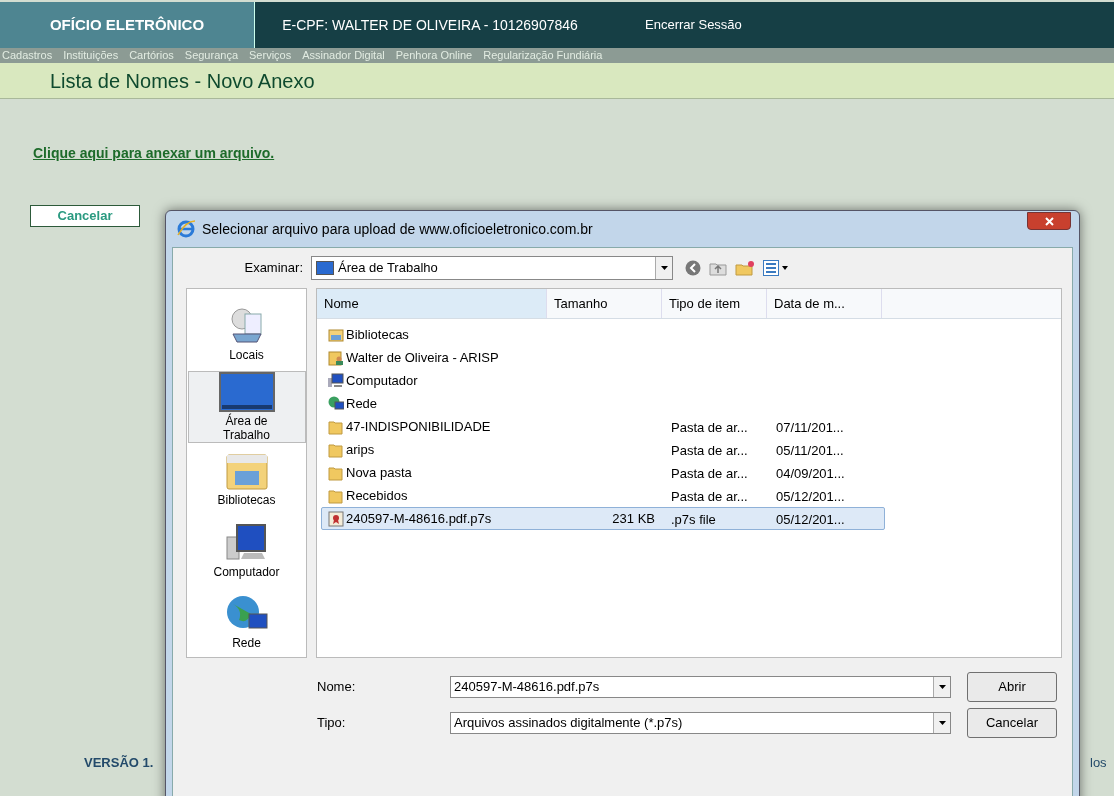  I want to click on column-header: Tamanho, so click(604, 303).